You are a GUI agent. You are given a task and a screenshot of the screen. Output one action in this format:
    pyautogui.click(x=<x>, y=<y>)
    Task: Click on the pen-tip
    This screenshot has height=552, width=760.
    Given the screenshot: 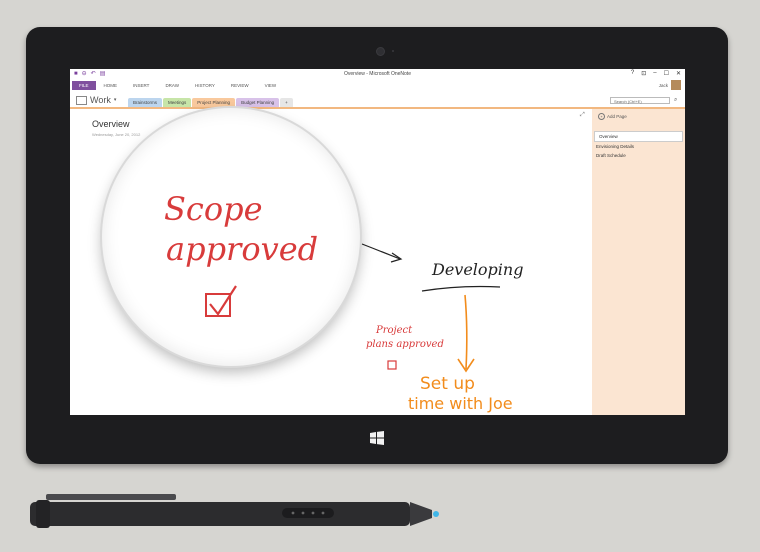 What is the action you would take?
    pyautogui.click(x=436, y=514)
    